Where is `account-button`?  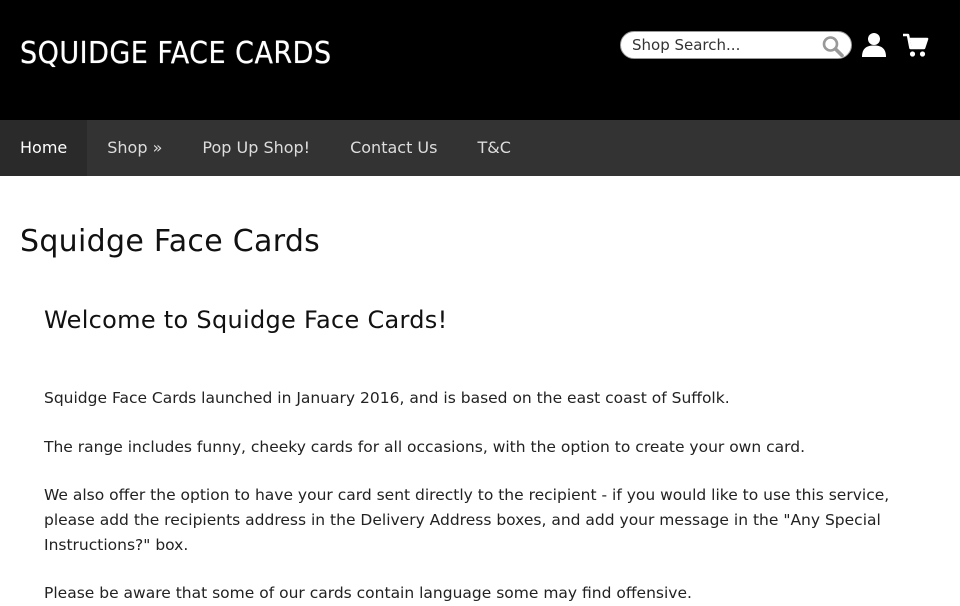 account-button is located at coordinates (874, 45).